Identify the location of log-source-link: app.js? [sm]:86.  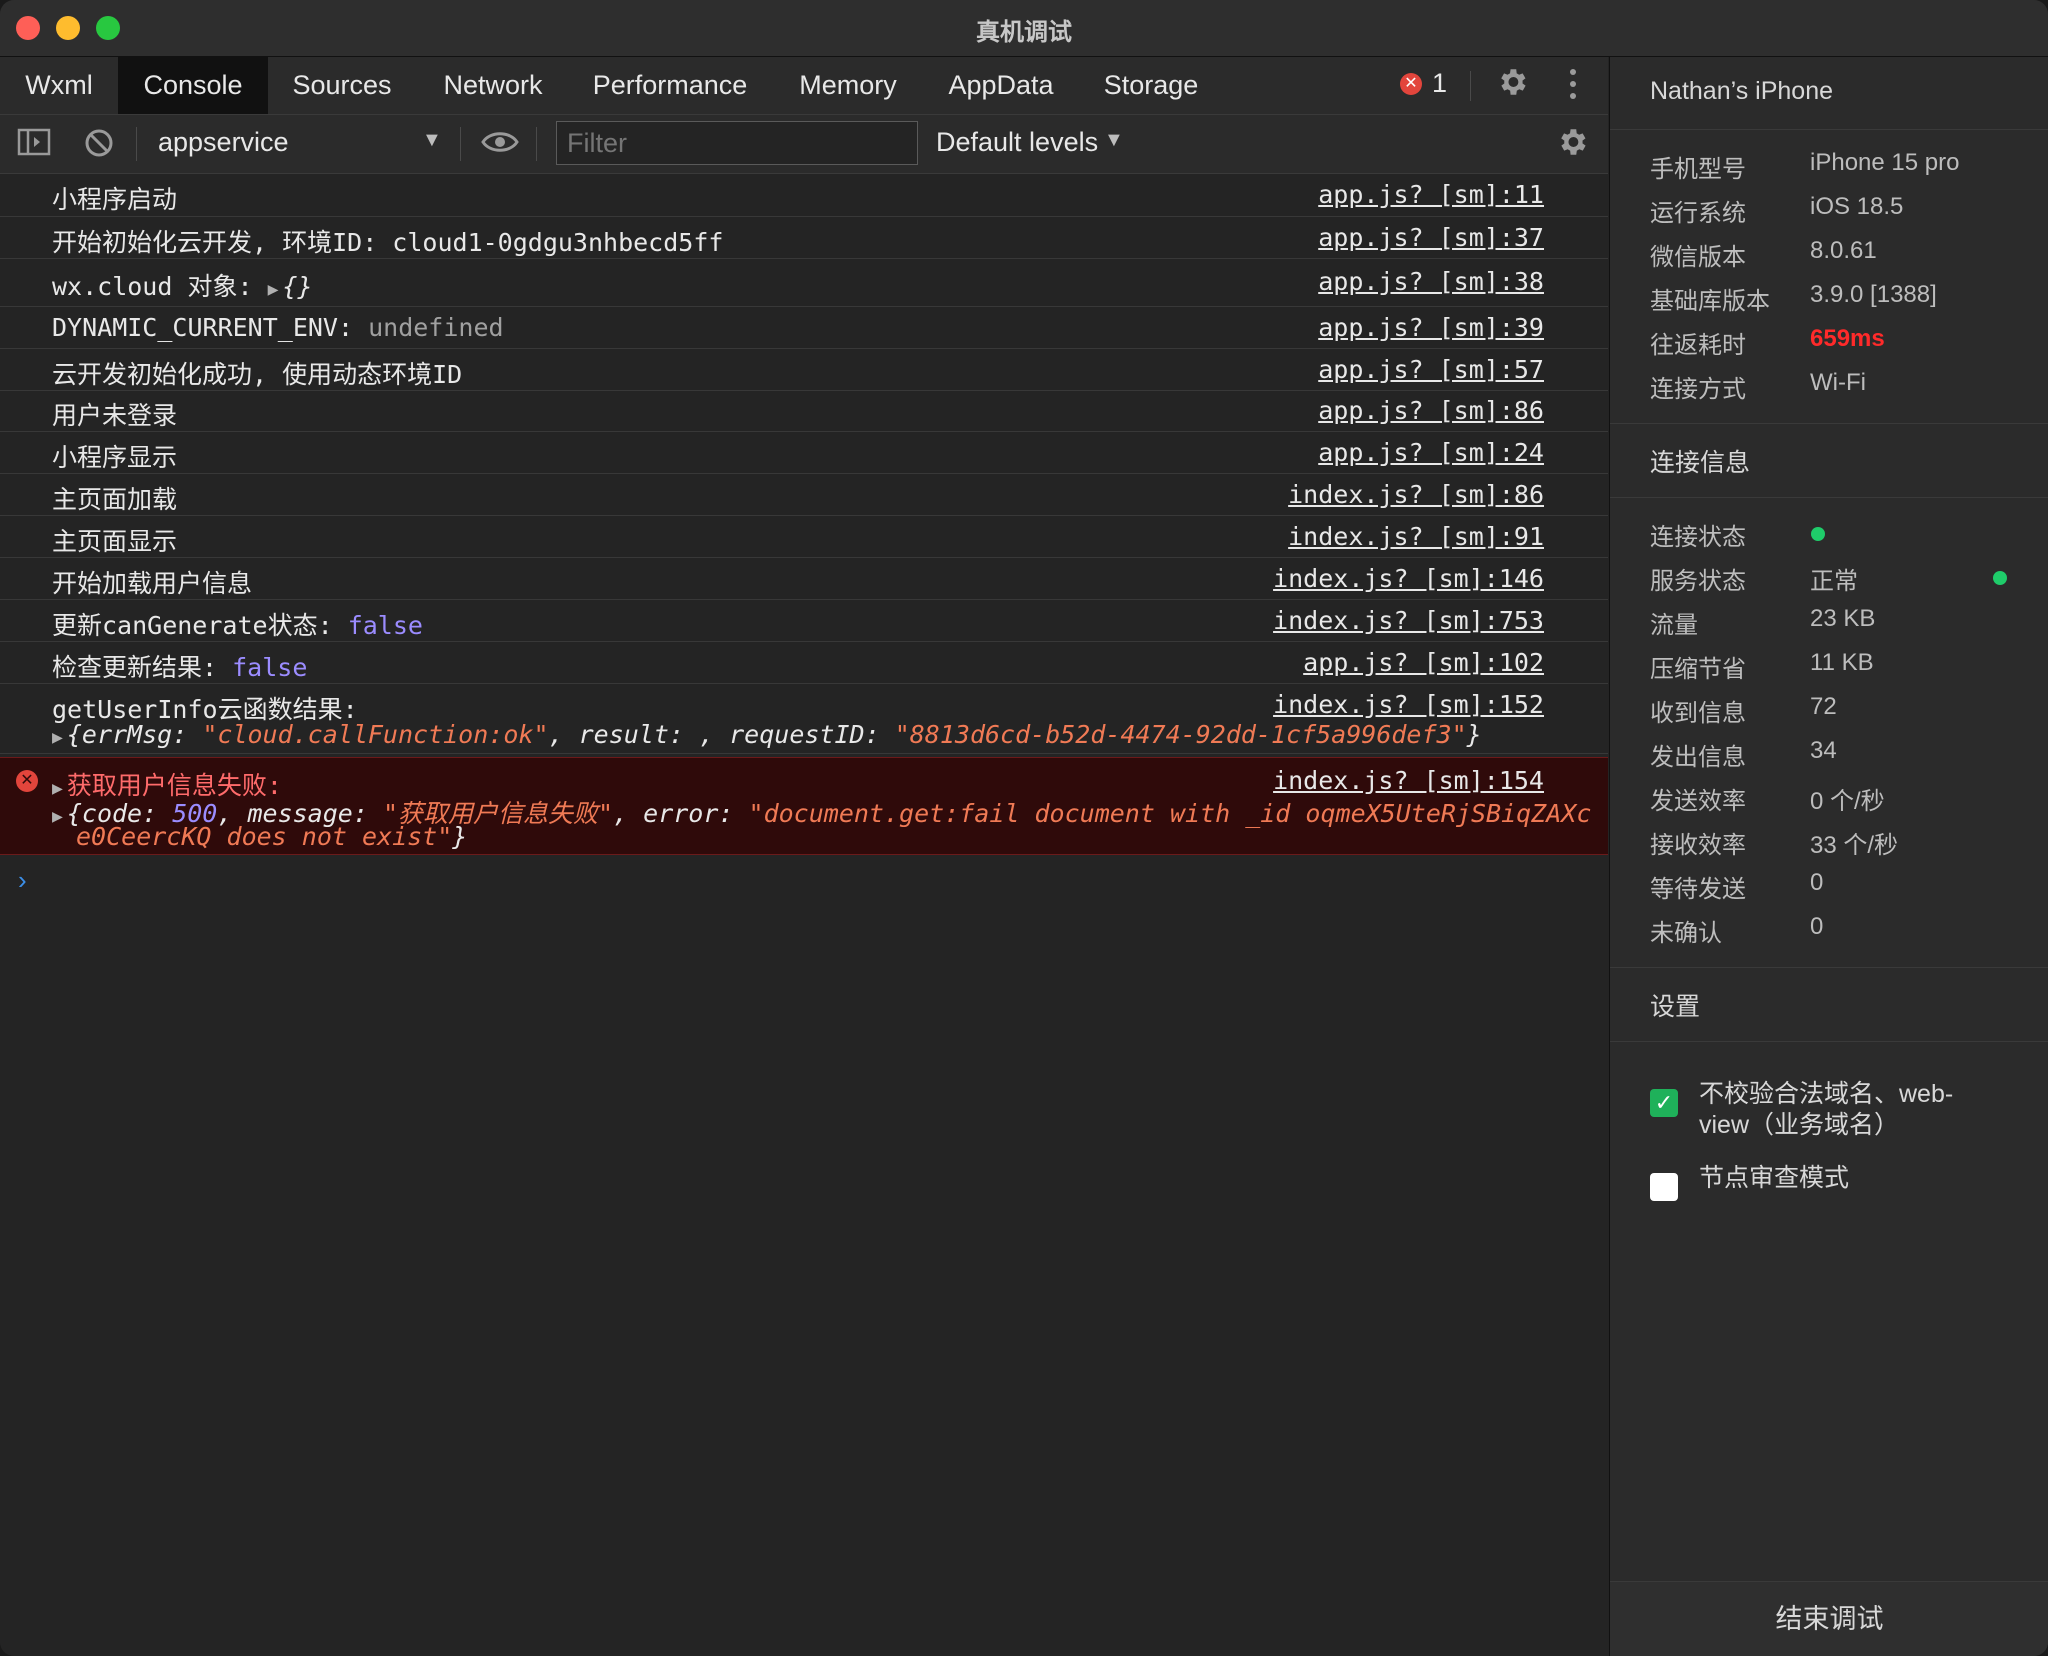
(1431, 410).